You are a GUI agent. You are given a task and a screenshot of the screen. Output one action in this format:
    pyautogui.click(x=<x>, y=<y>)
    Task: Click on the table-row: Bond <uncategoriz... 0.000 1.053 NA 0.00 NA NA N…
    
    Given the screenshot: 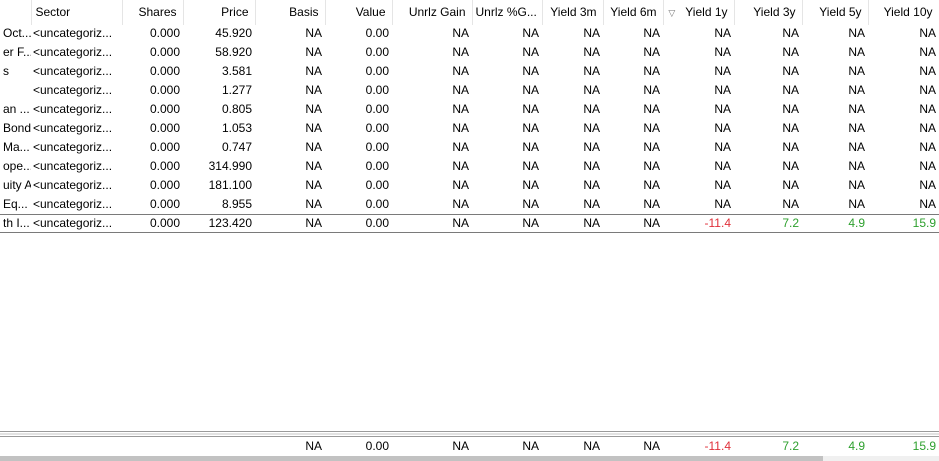 What is the action you would take?
    pyautogui.click(x=469, y=128)
    